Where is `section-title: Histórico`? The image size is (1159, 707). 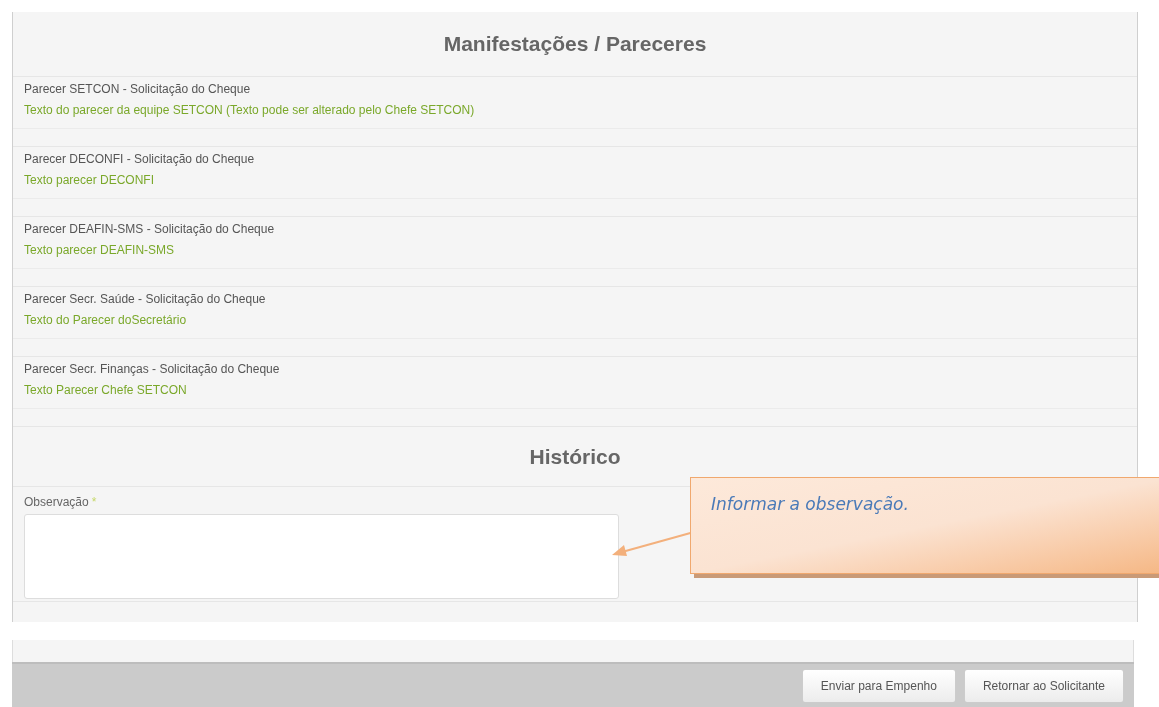 section-title: Histórico is located at coordinates (575, 456).